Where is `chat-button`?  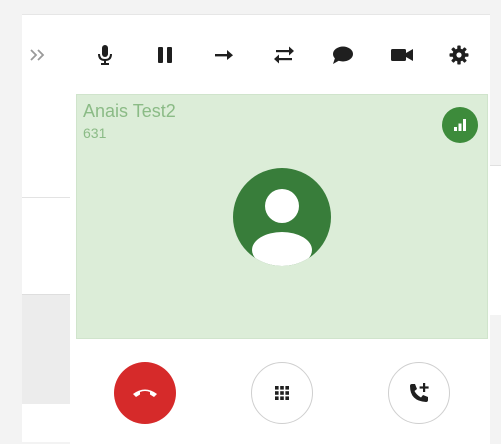 chat-button is located at coordinates (343, 55).